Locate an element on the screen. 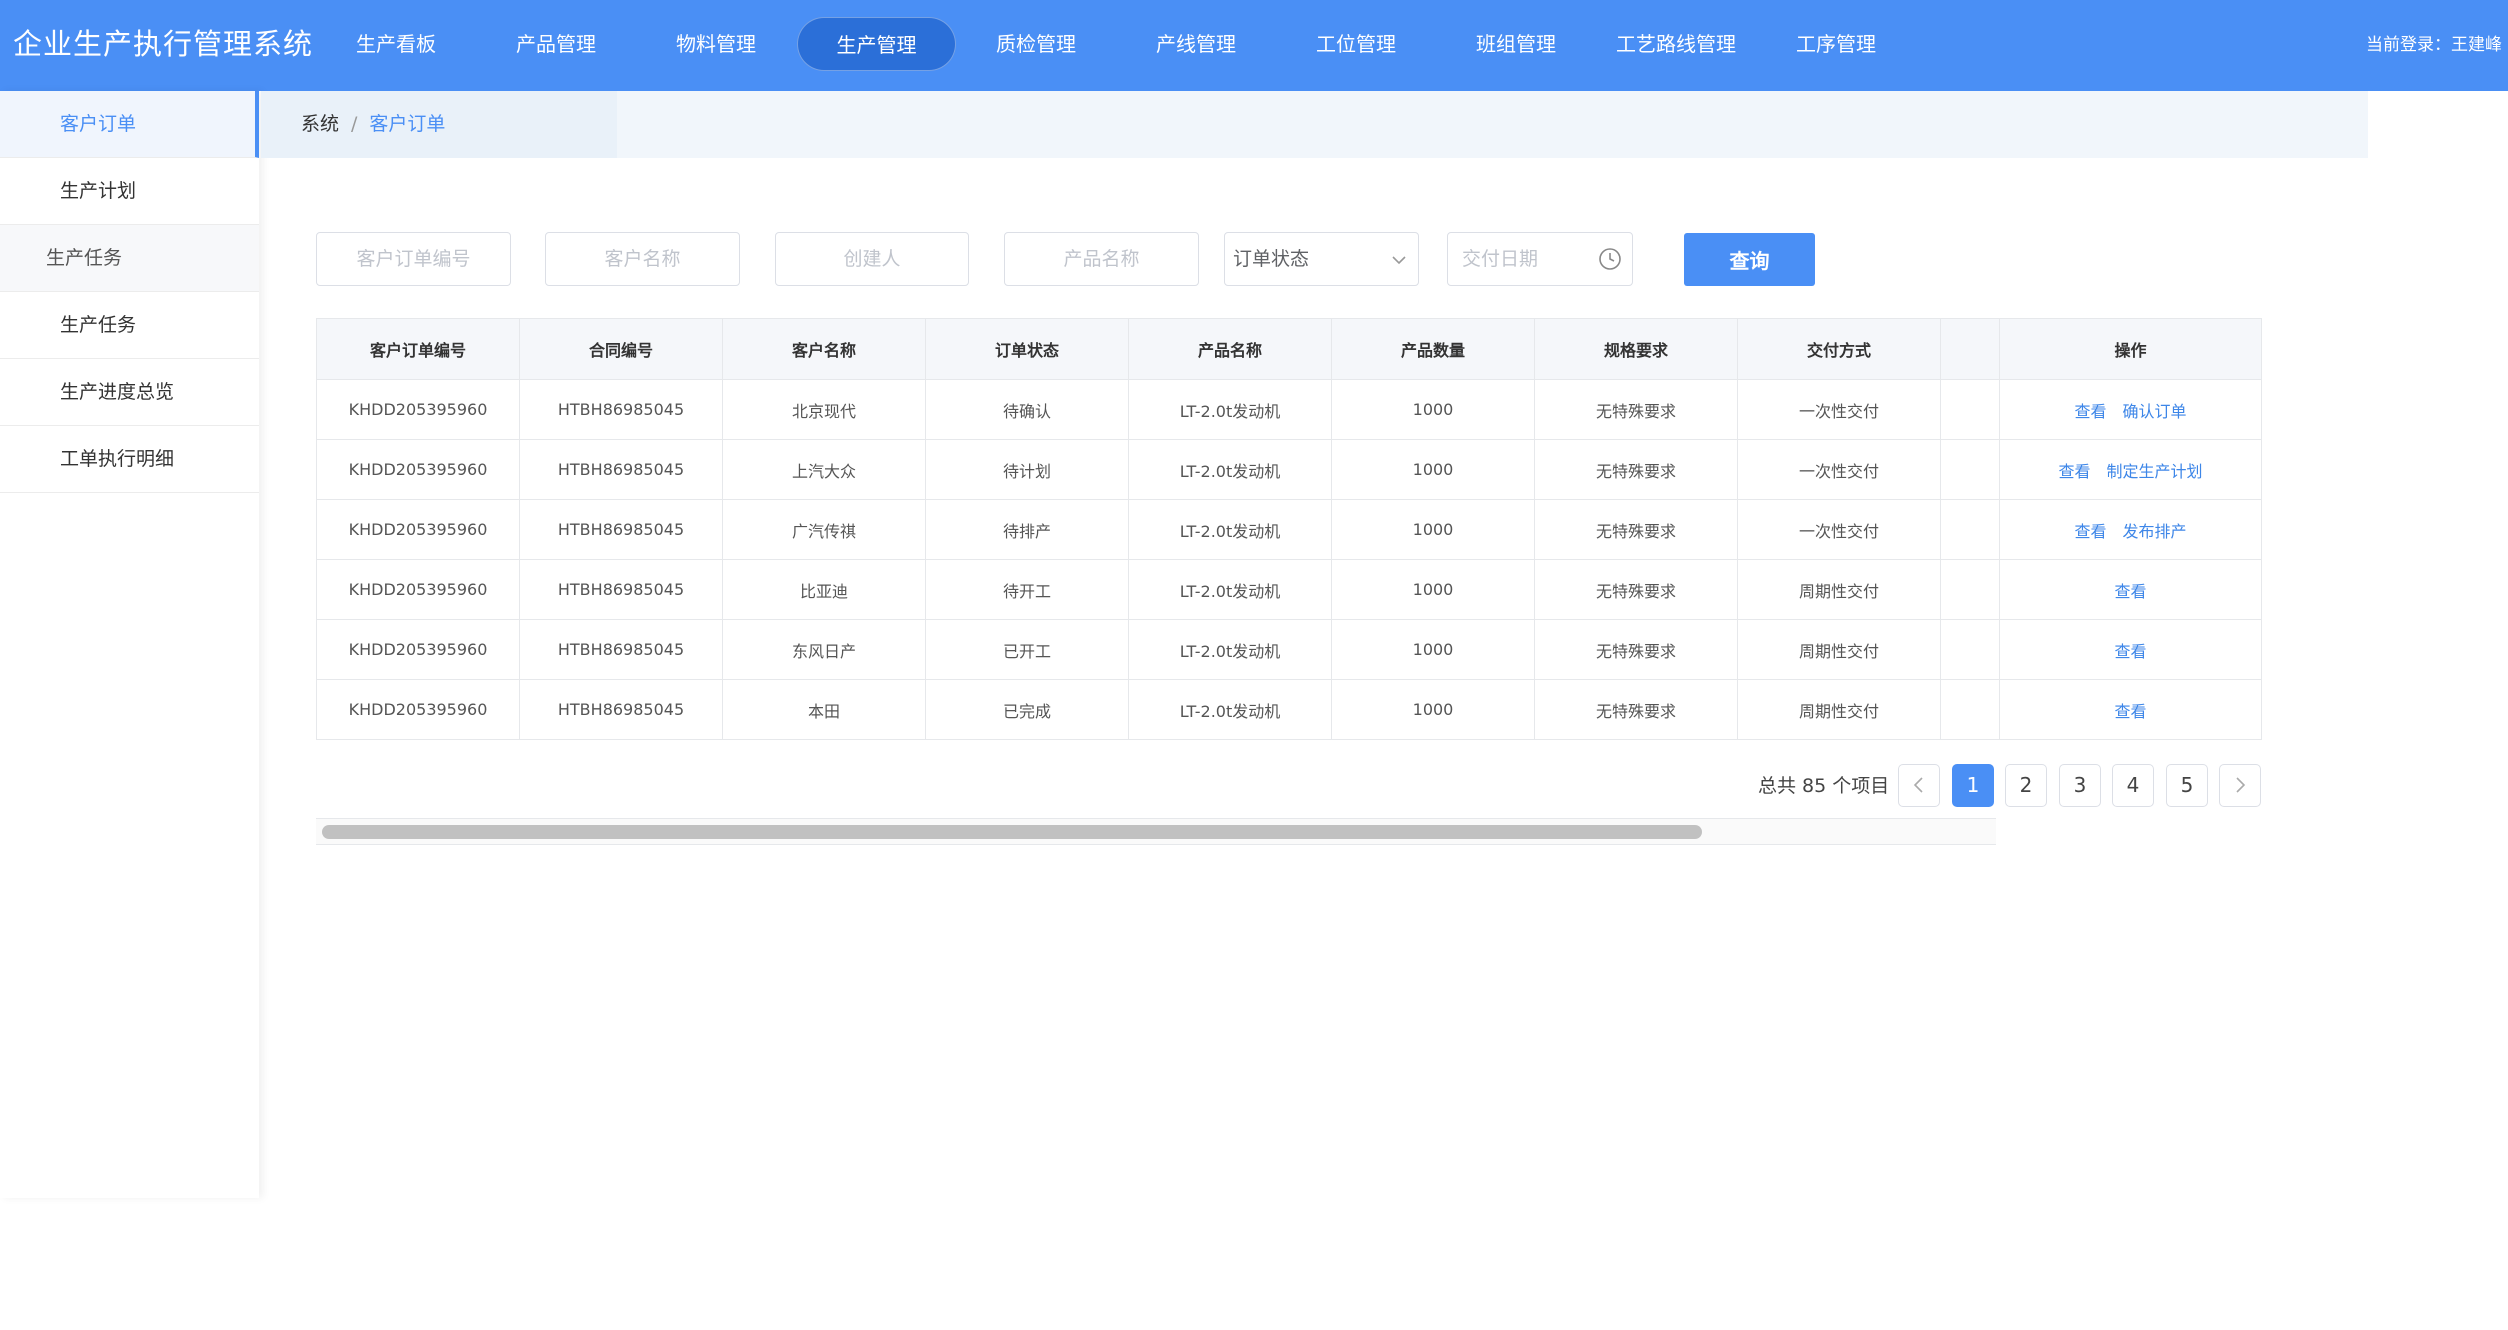 Image resolution: width=2508 pixels, height=1330 pixels. product-name-input is located at coordinates (1101, 259).